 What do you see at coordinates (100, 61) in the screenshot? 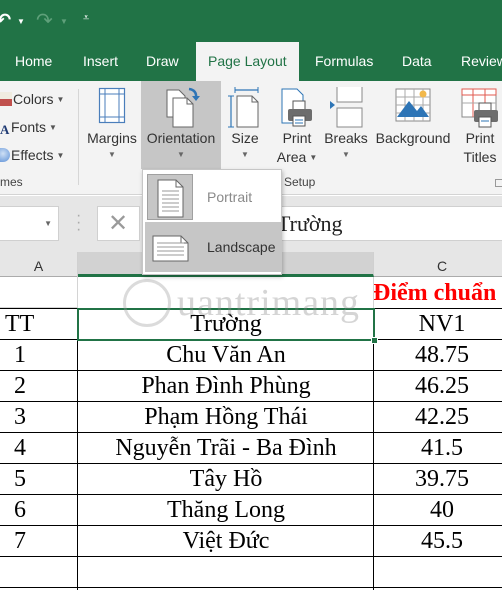
I see `tab-insert: Insert` at bounding box center [100, 61].